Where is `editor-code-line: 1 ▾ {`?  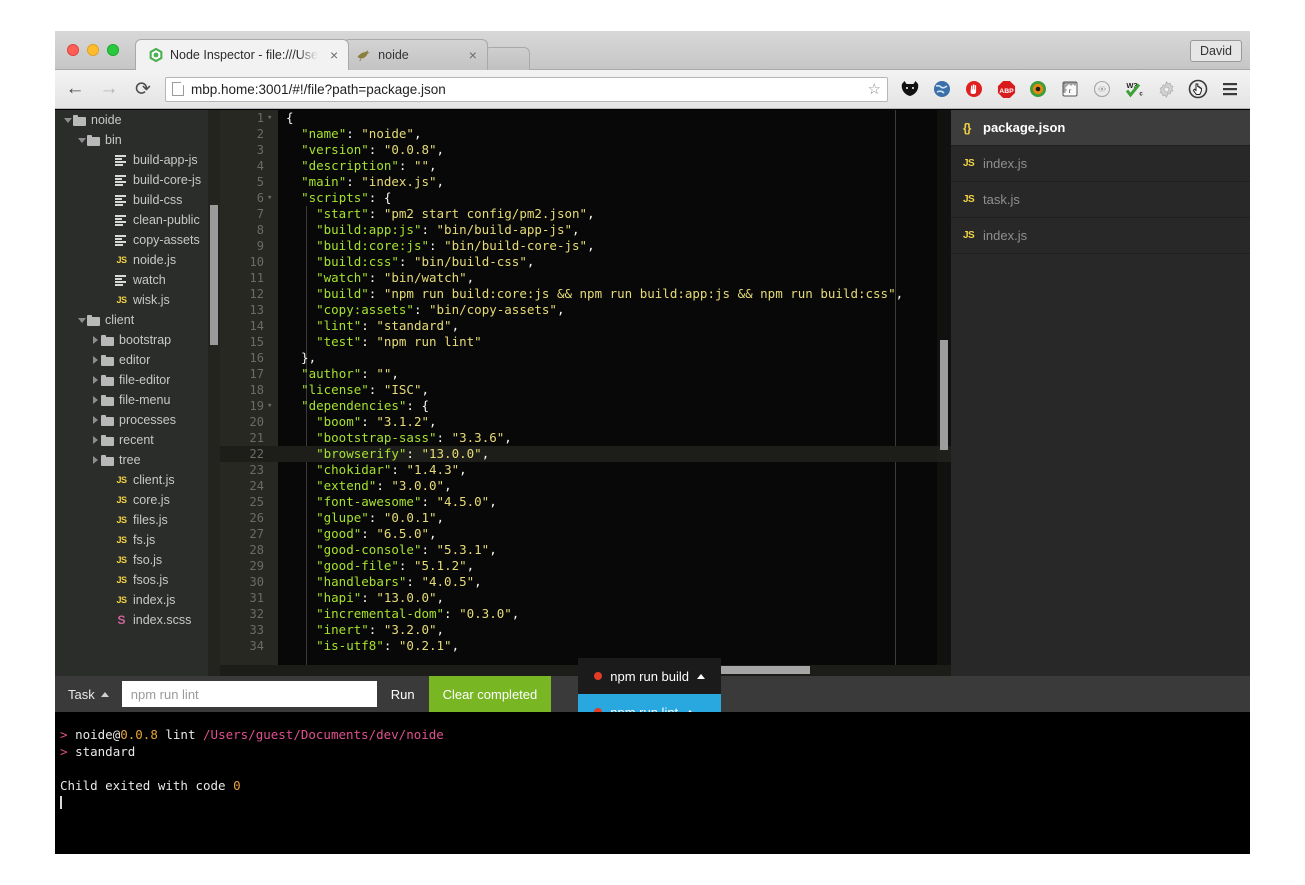 editor-code-line: 1 ▾ { is located at coordinates (585, 118).